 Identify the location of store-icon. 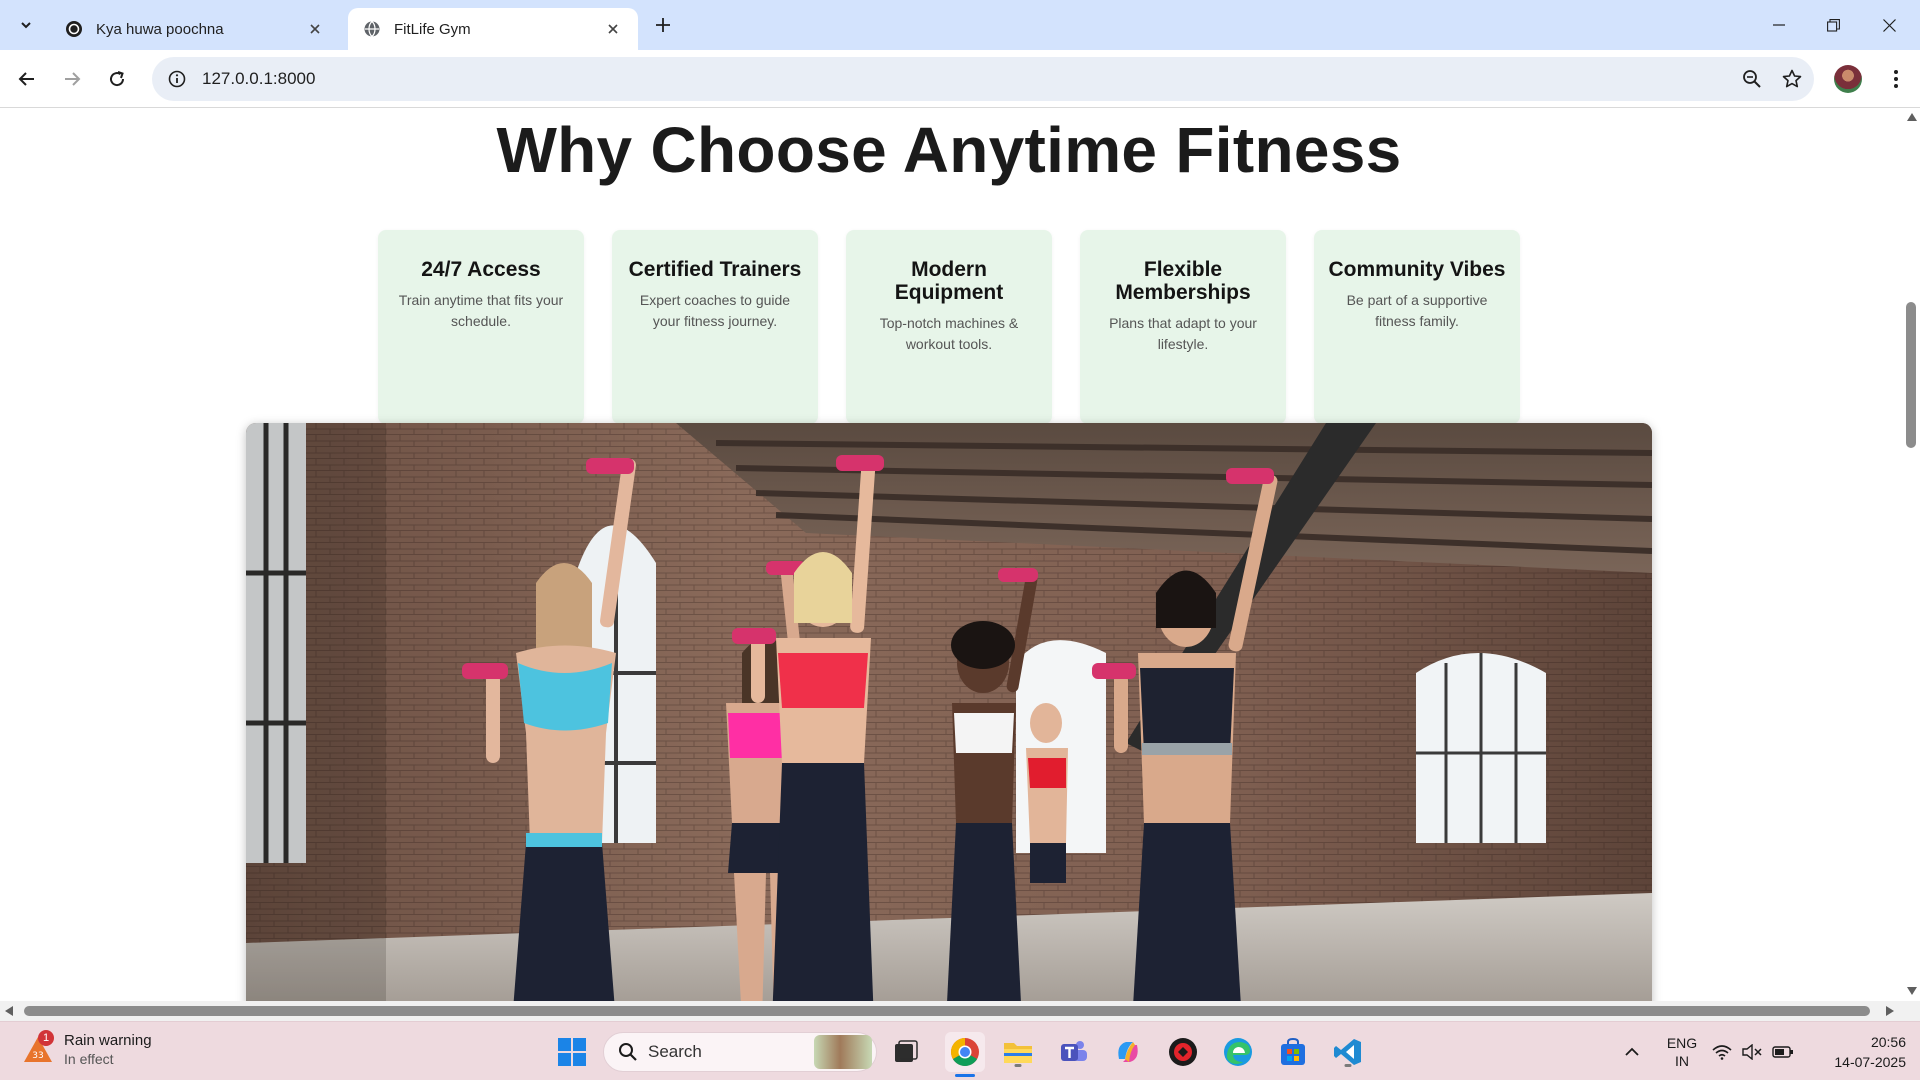
(1293, 1051).